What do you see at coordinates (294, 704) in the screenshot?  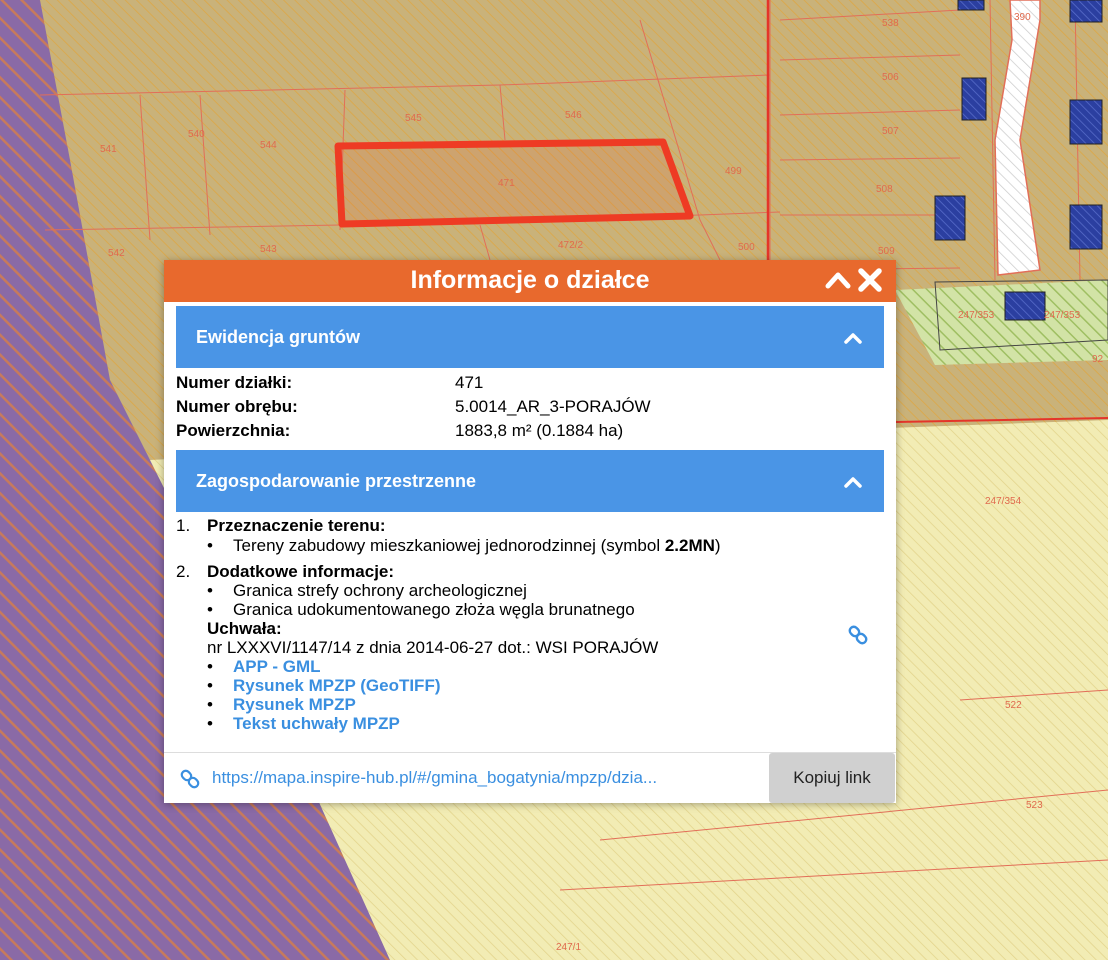 I see `mpzp-drawing-link: Rysunek MPZP` at bounding box center [294, 704].